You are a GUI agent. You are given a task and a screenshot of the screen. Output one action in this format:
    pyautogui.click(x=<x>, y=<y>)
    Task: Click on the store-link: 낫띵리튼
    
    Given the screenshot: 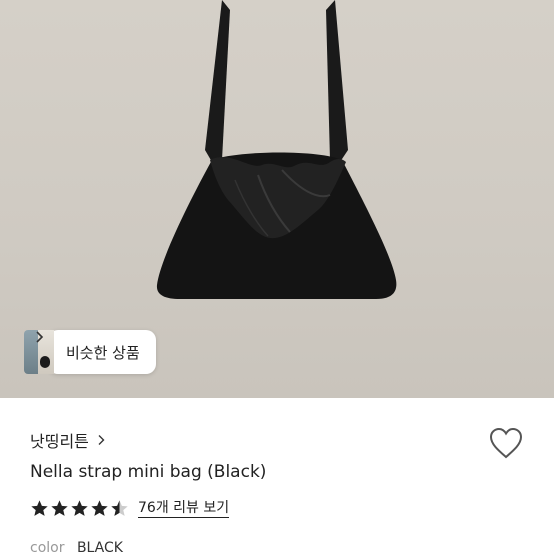 What is the action you would take?
    pyautogui.click(x=68, y=440)
    